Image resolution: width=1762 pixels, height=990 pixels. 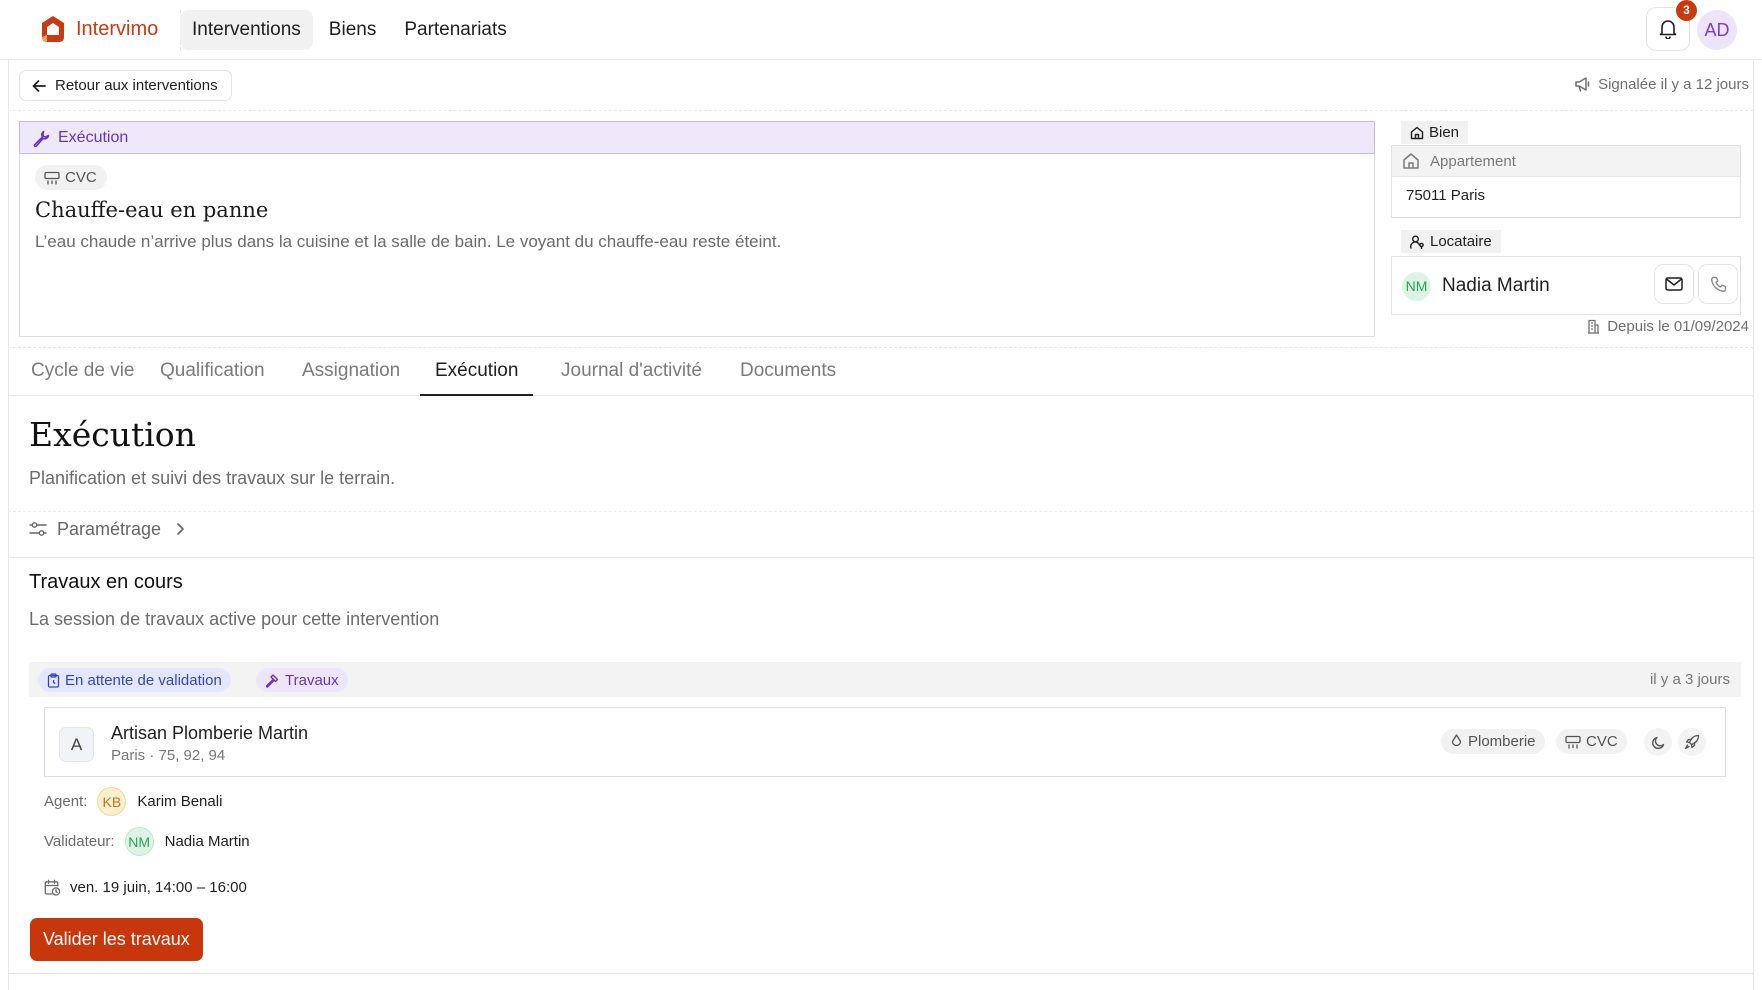 I want to click on property-card: Appartement 75011 Paris, so click(x=1566, y=181).